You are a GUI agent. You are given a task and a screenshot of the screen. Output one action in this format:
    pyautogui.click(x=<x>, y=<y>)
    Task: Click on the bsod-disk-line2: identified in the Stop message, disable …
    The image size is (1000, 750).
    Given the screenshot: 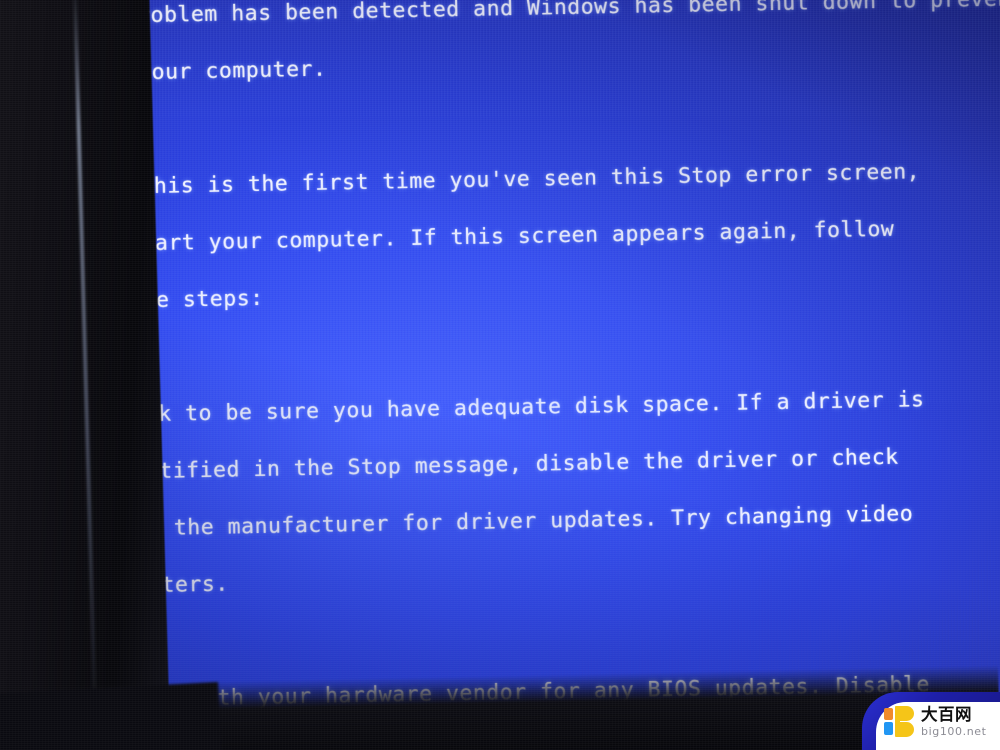 What is the action you would take?
    pyautogui.click(x=502, y=464)
    